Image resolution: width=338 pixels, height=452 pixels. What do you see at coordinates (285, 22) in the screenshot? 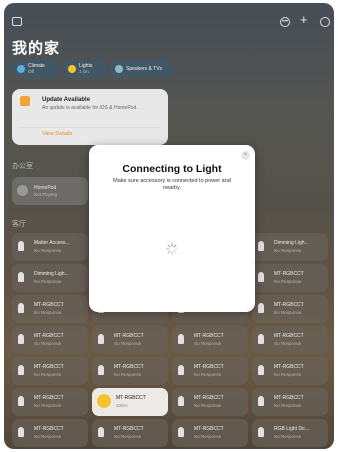
I see `more-options-icon: •••` at bounding box center [285, 22].